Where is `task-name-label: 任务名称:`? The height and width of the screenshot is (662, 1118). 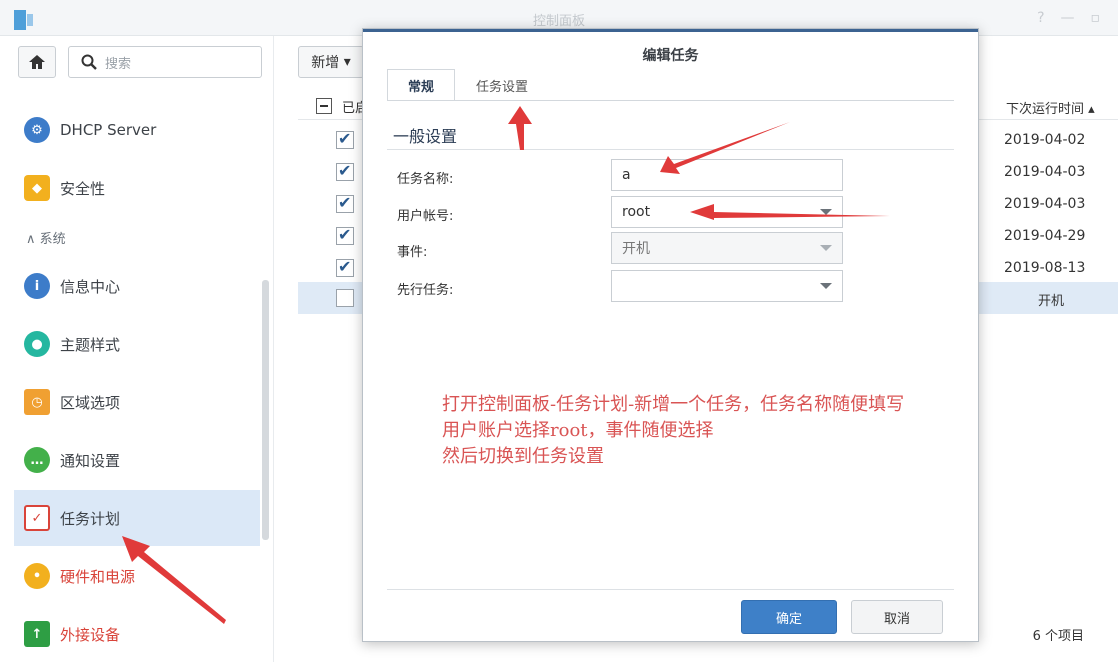 task-name-label: 任务名称: is located at coordinates (425, 179).